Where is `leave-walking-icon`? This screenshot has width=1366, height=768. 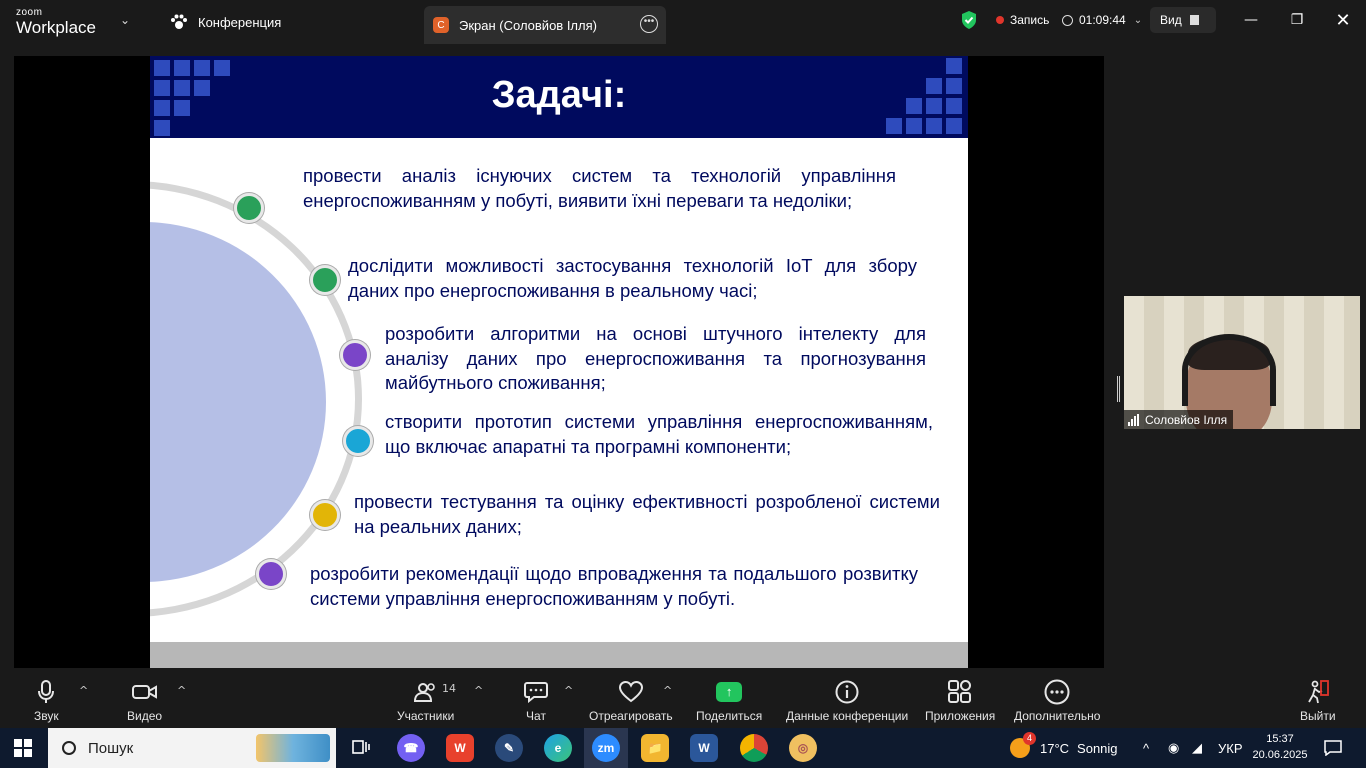
leave-walking-icon is located at coordinates (1318, 692).